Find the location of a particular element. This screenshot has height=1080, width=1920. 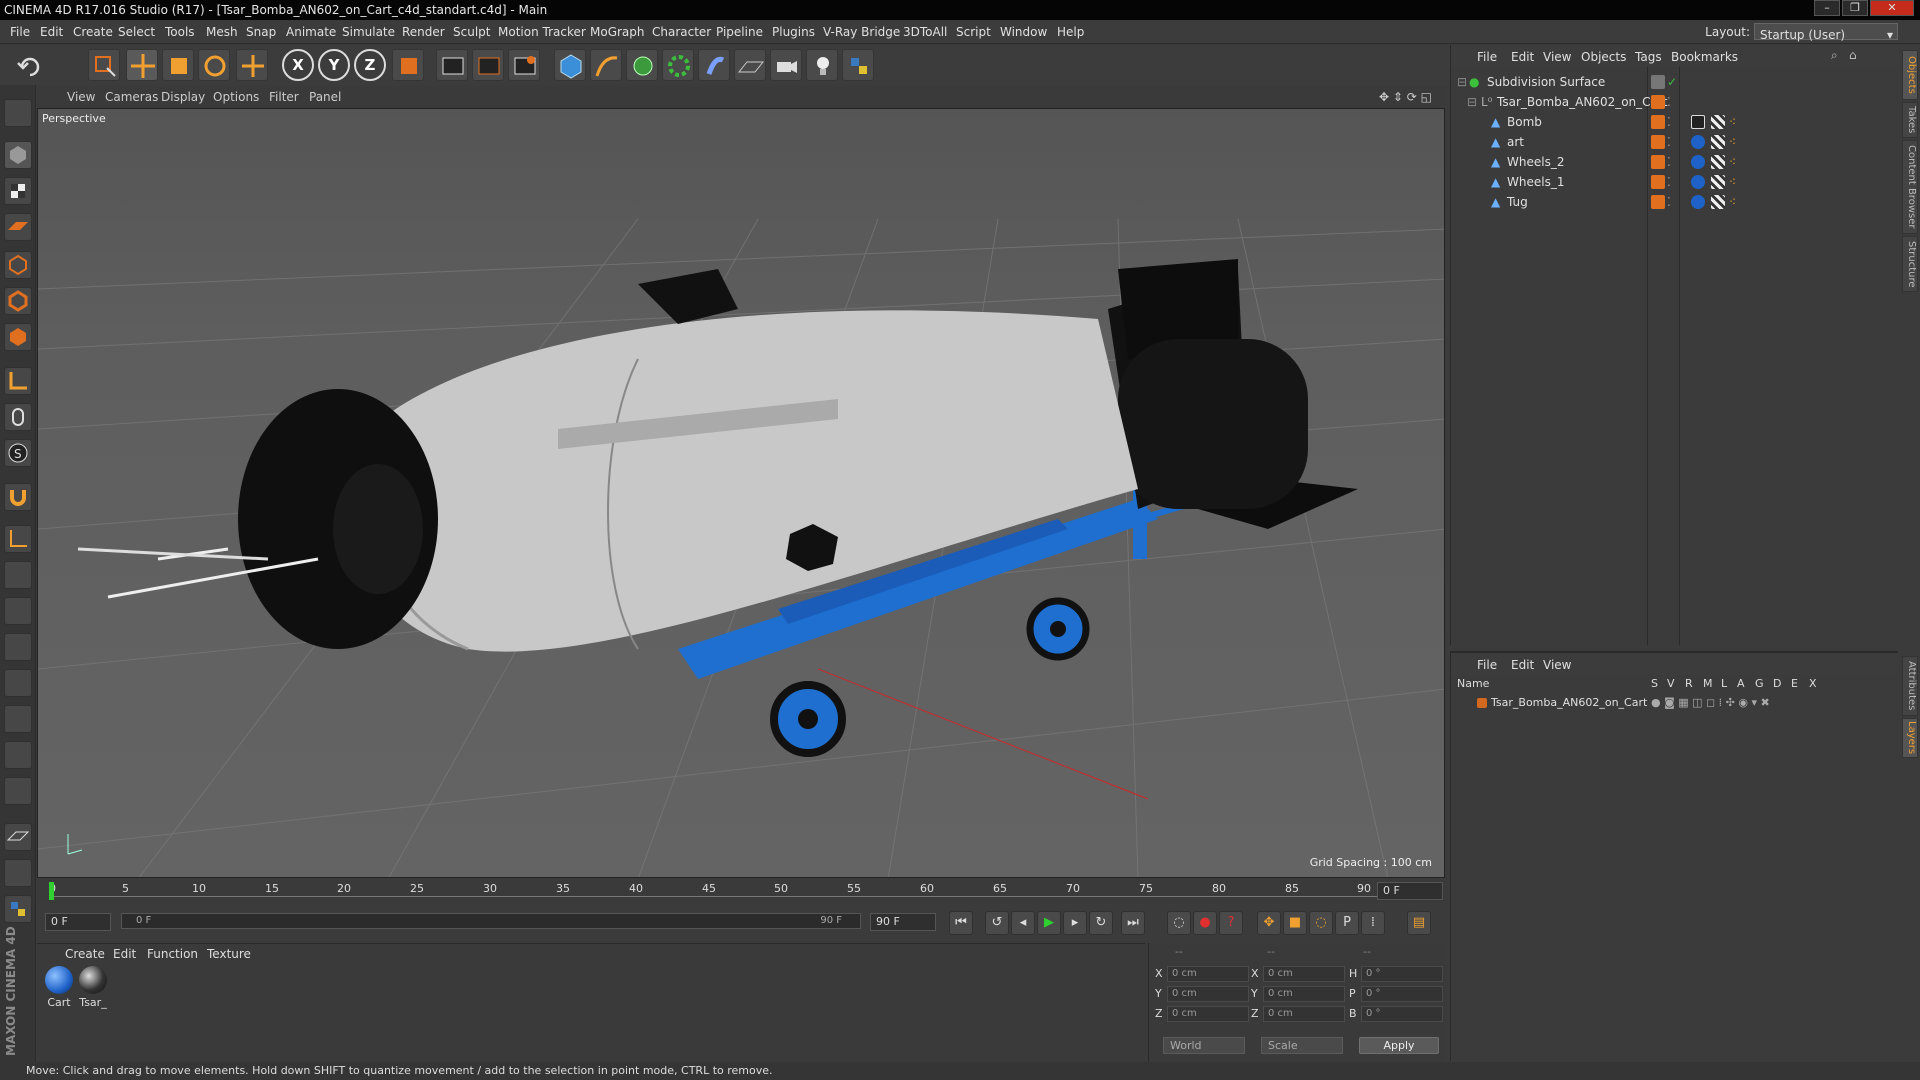

axis-mode-icon is located at coordinates (18, 381).